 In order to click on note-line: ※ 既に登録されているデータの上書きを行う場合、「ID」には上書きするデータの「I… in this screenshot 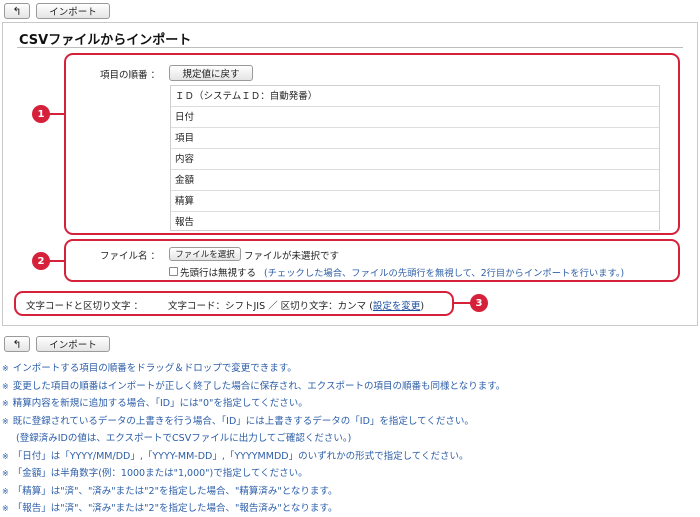, I will do `click(350, 422)`.